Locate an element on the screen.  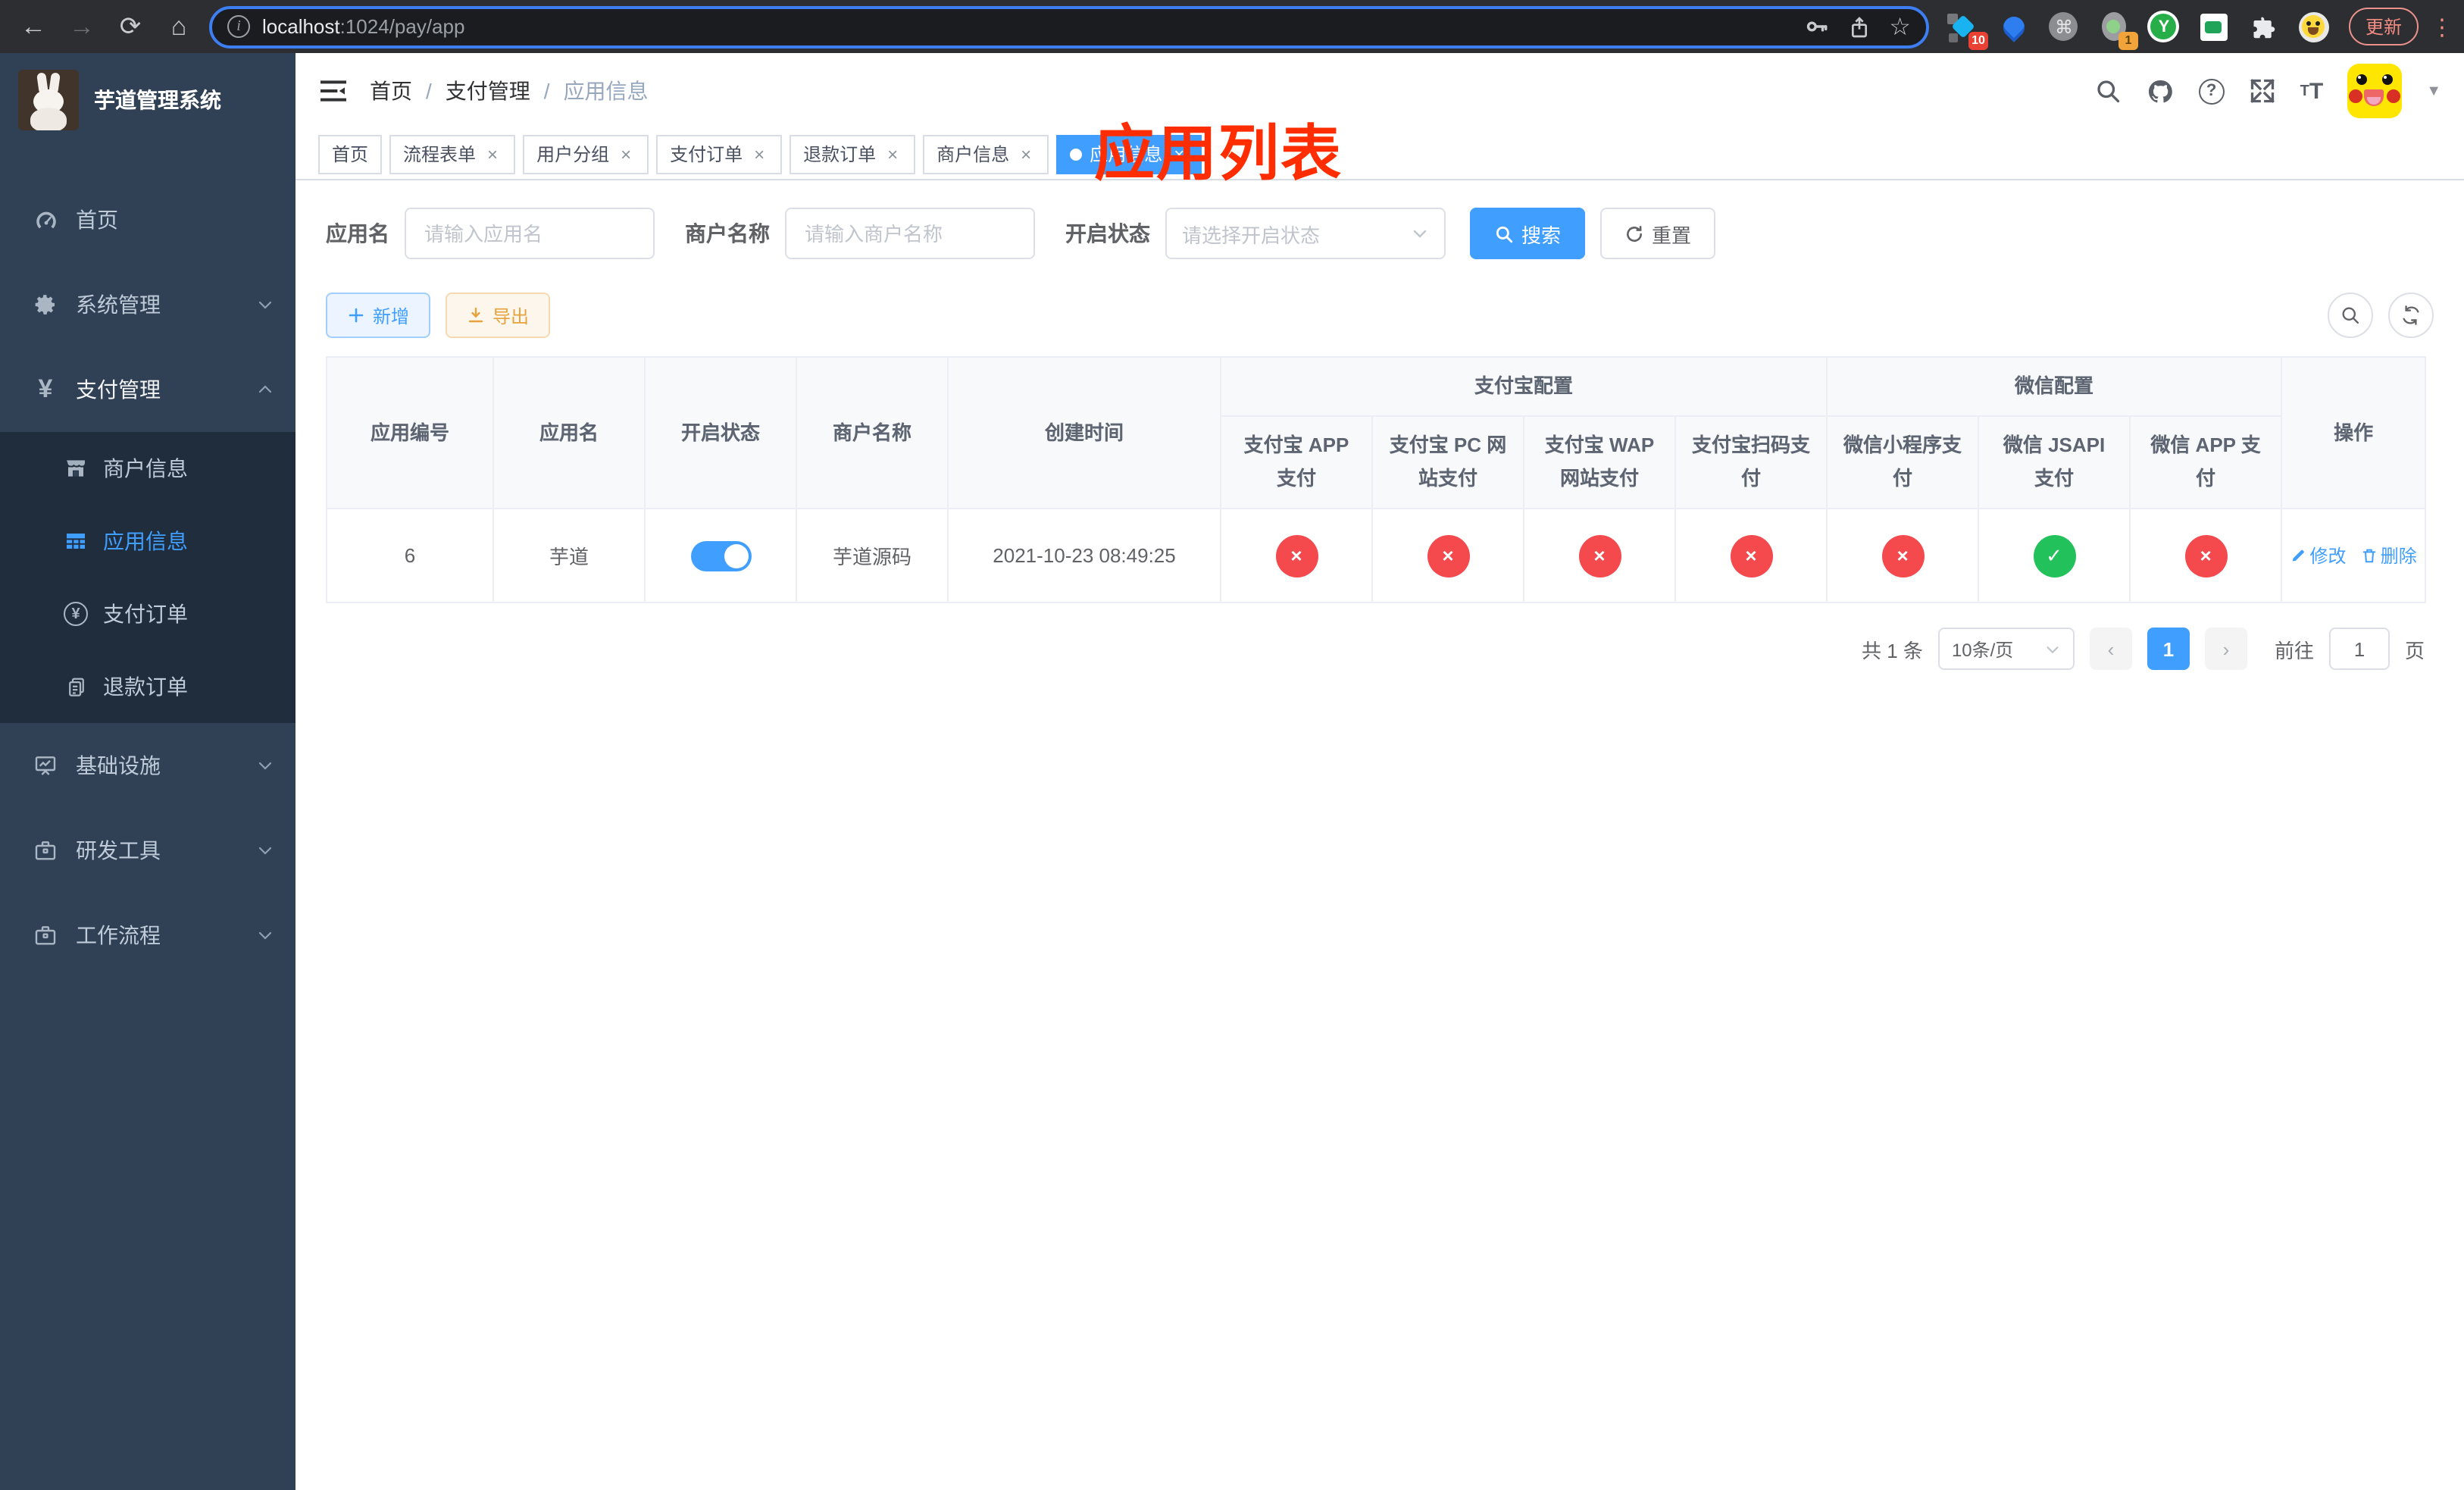
sidebar-item-5: ¥ 支付订单 is located at coordinates (147, 614).